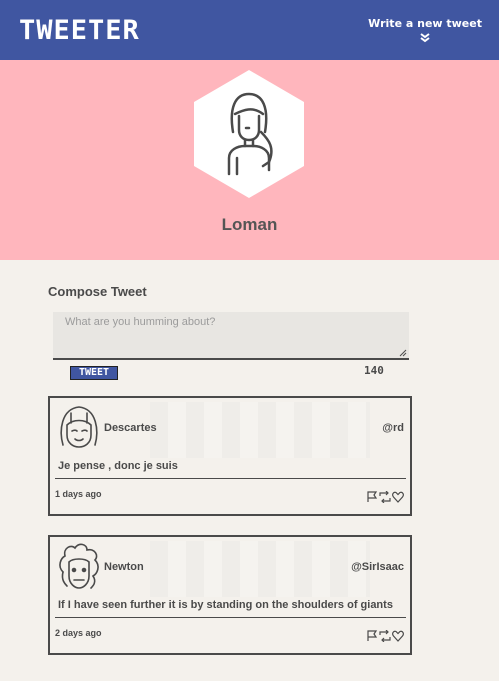 This screenshot has width=499, height=681. Describe the element at coordinates (124, 567) in the screenshot. I see `tweet-author-name: Newton` at that location.